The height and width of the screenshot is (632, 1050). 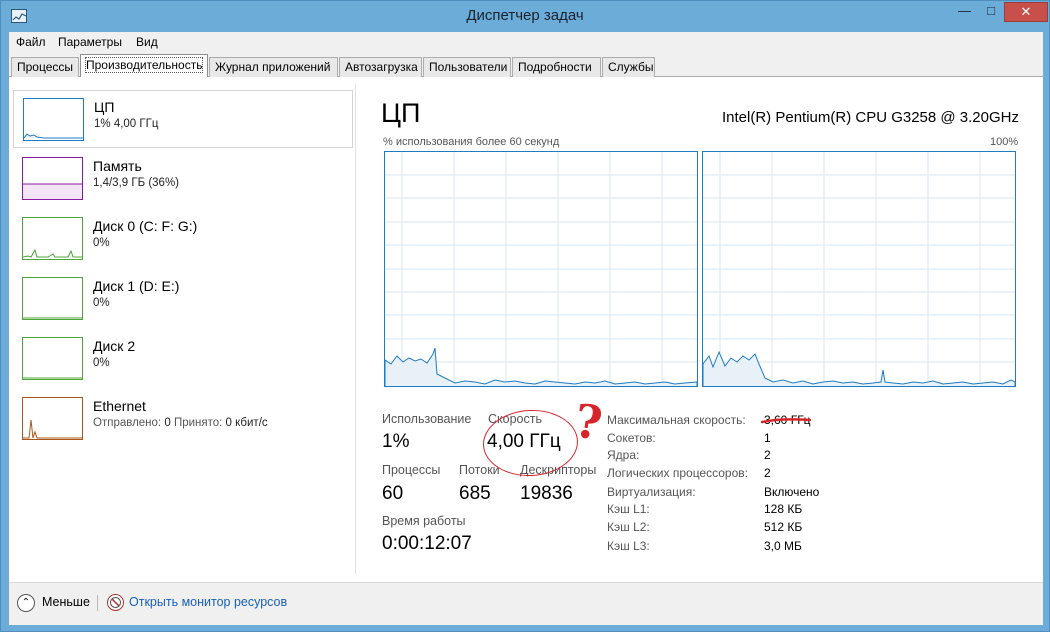 I want to click on virtualization-value: Включено, so click(x=792, y=492).